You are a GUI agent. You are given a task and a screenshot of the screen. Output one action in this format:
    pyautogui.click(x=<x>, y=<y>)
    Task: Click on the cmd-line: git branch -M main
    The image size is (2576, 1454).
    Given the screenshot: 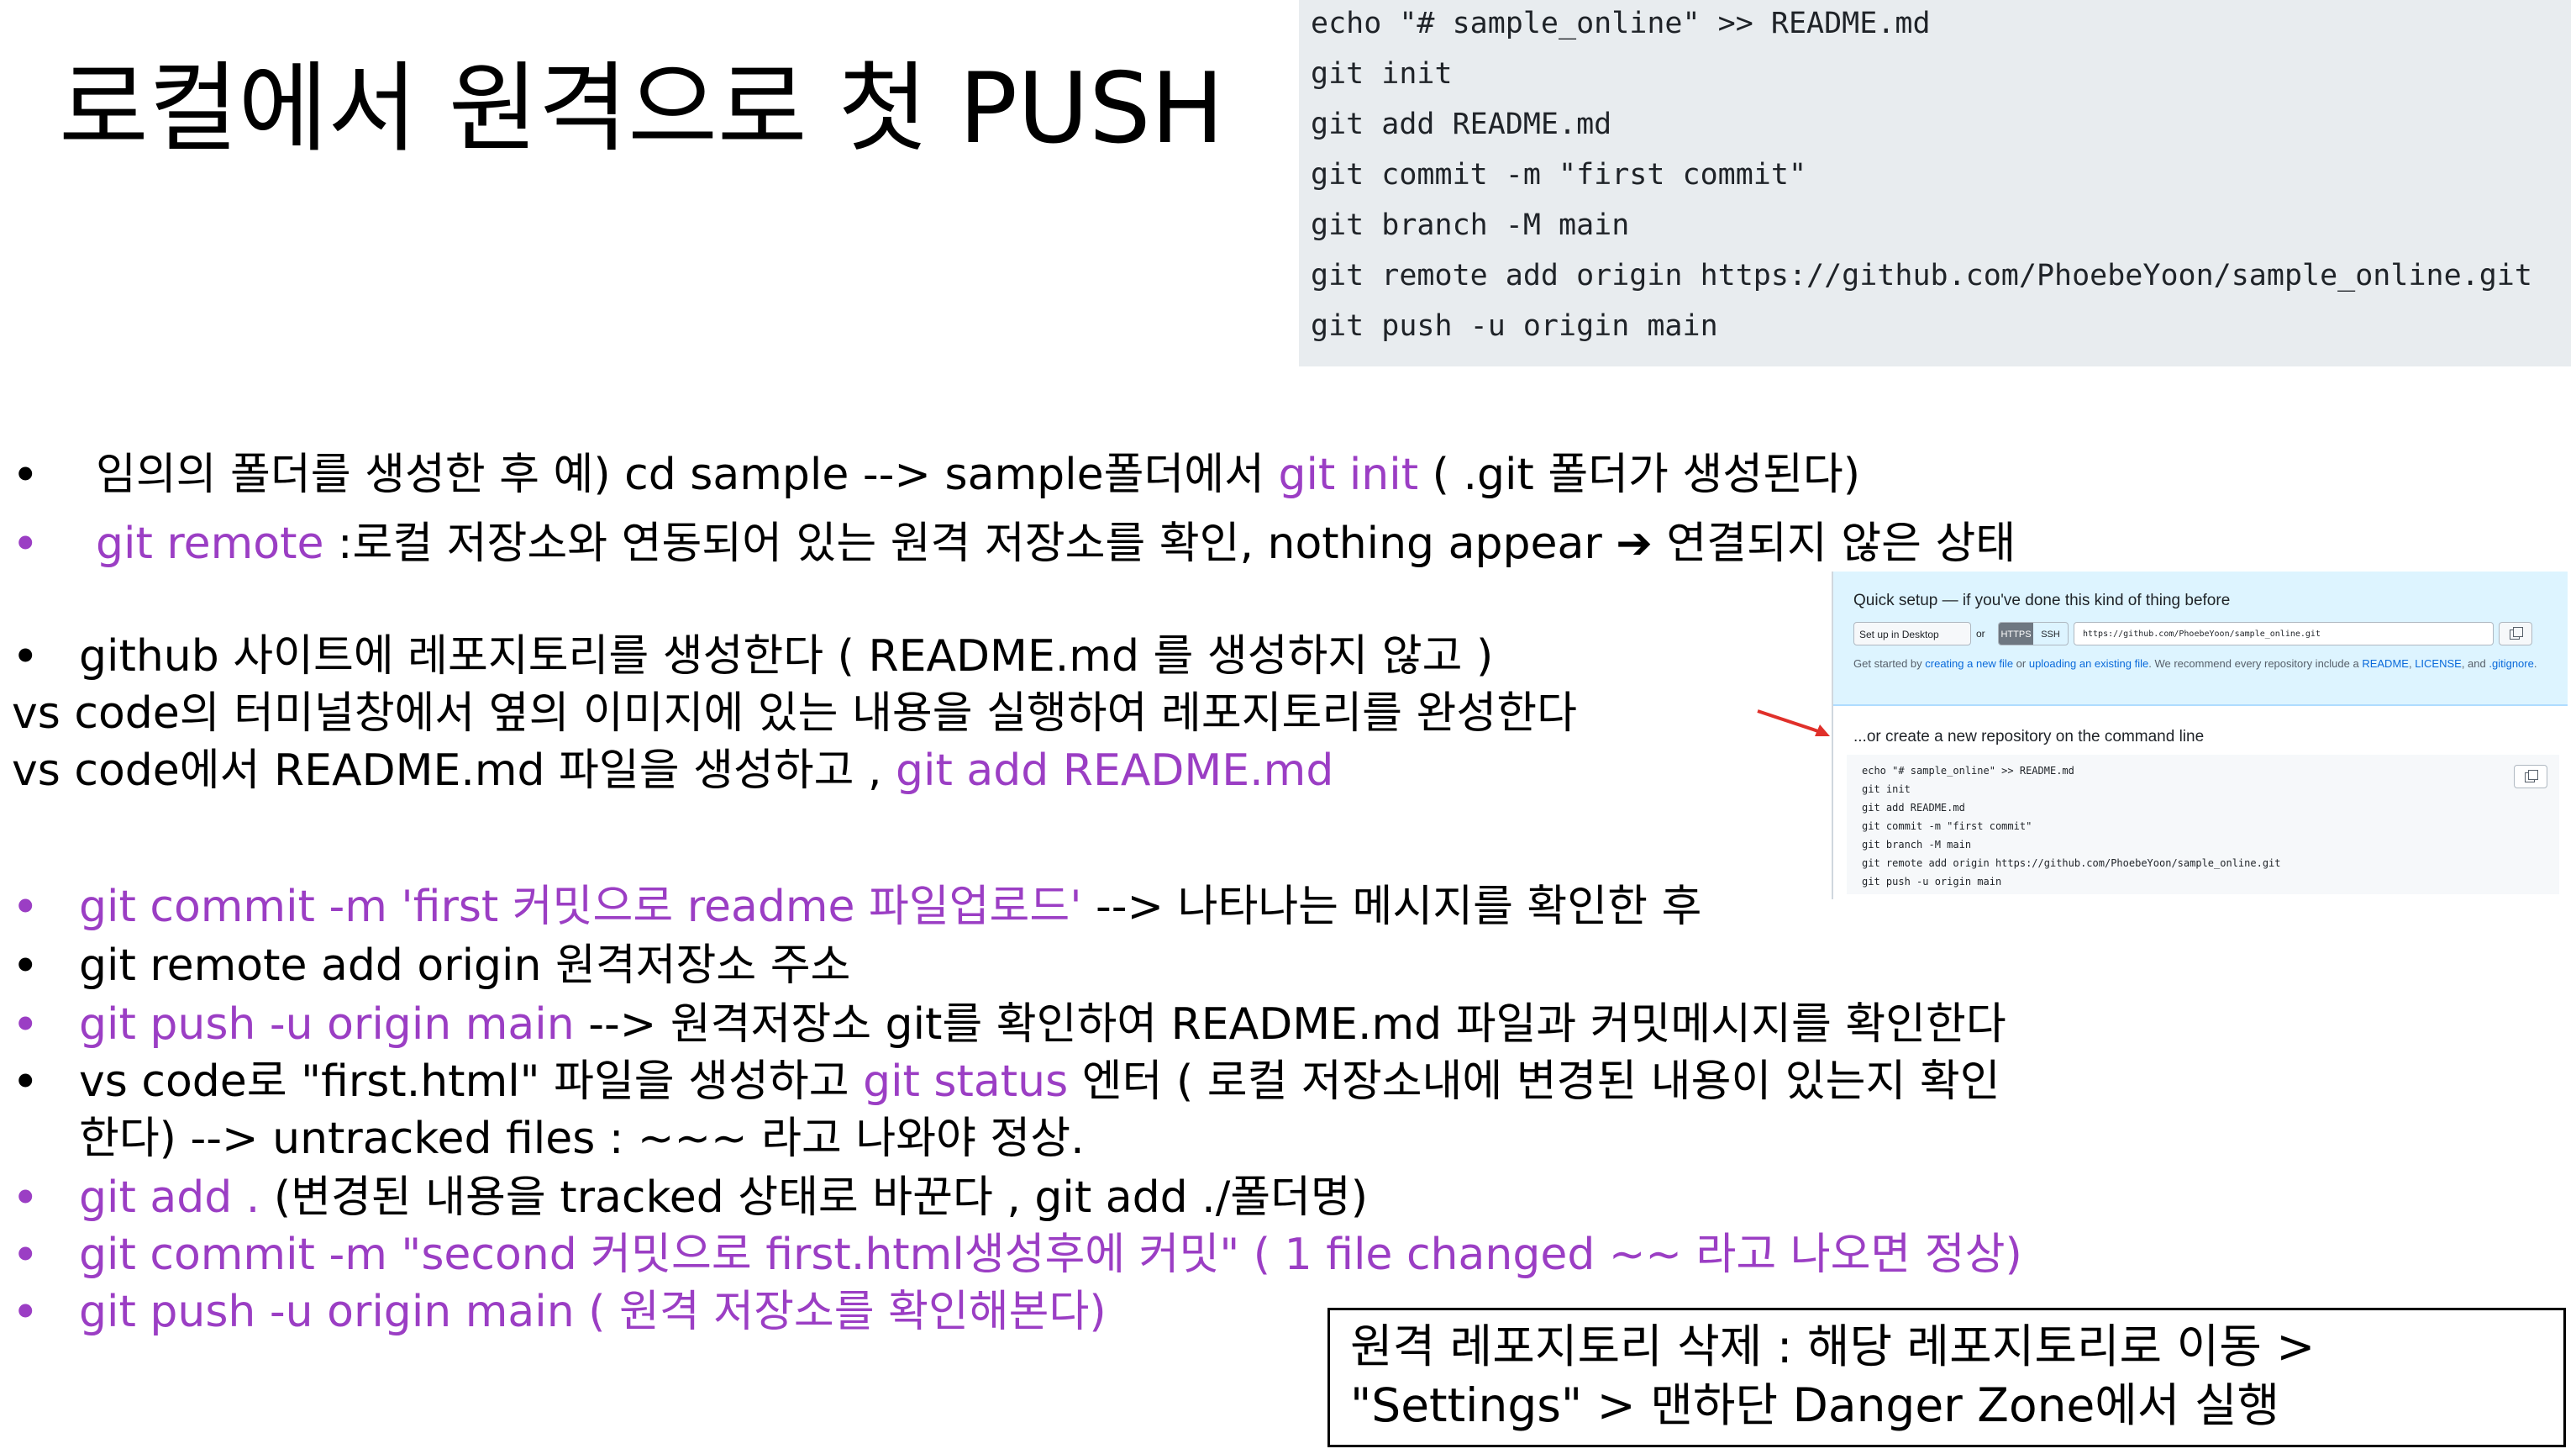 What is the action you would take?
    pyautogui.click(x=1917, y=845)
    